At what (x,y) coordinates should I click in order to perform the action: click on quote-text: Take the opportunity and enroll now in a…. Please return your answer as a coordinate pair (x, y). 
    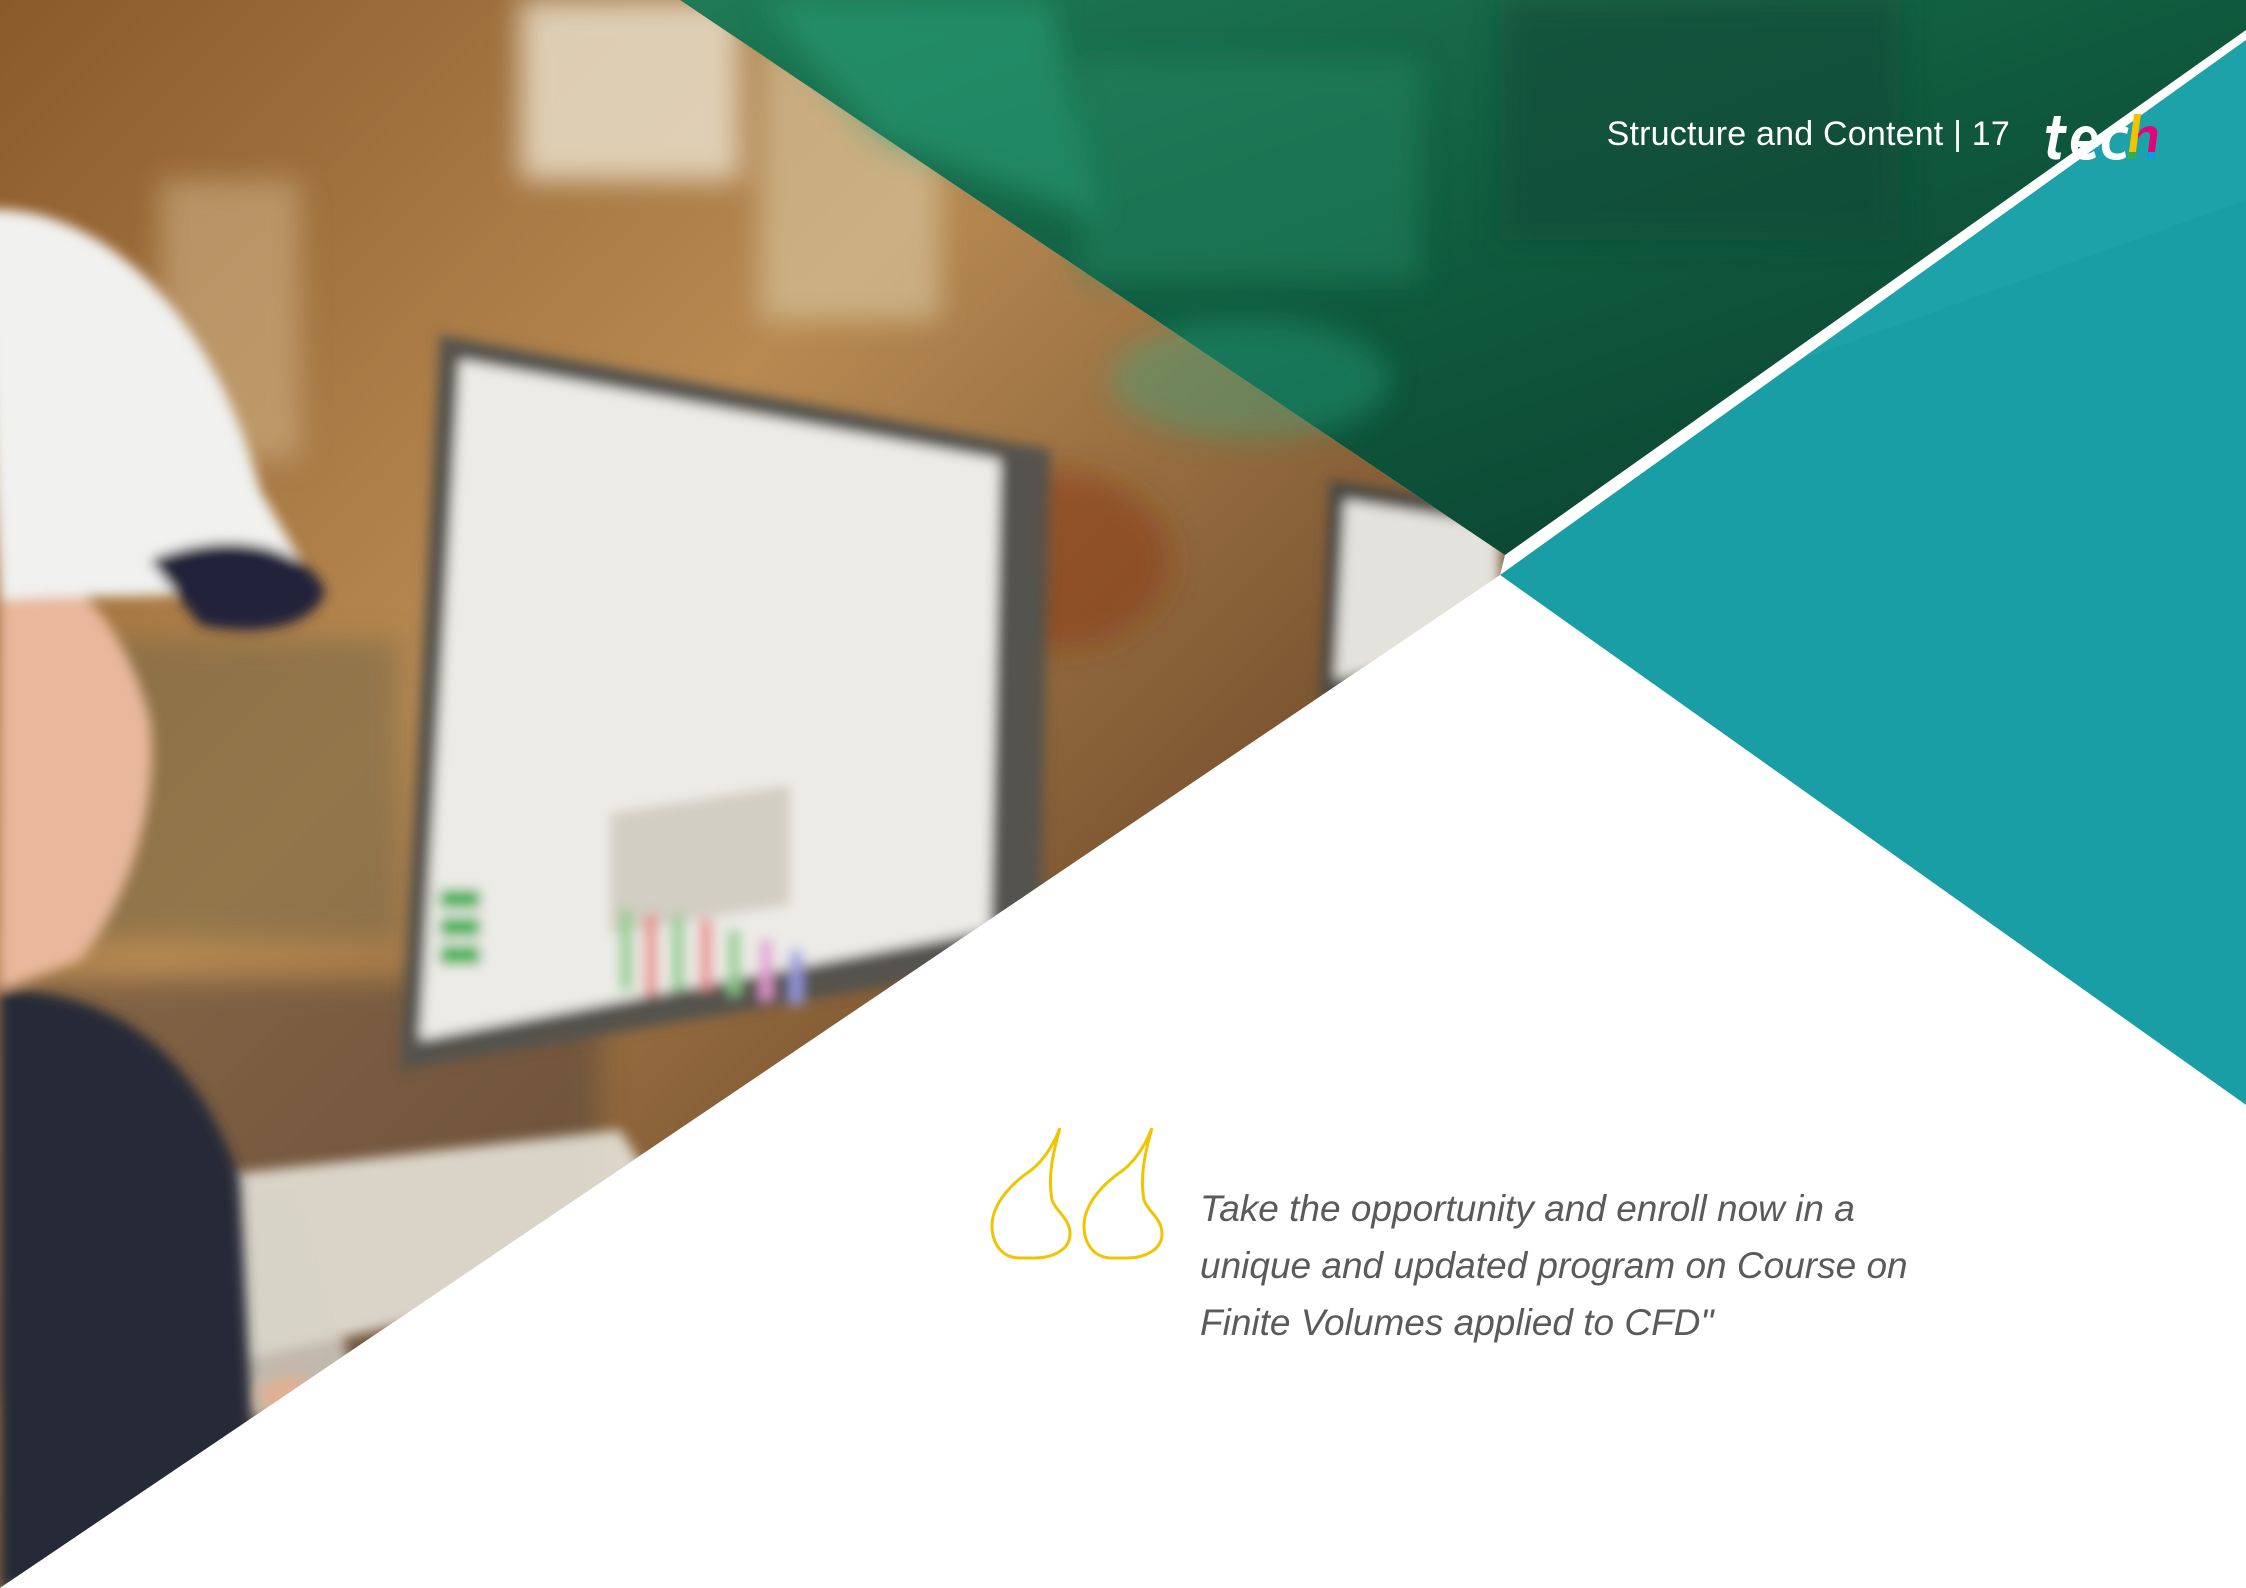
    Looking at the image, I should click on (1554, 1265).